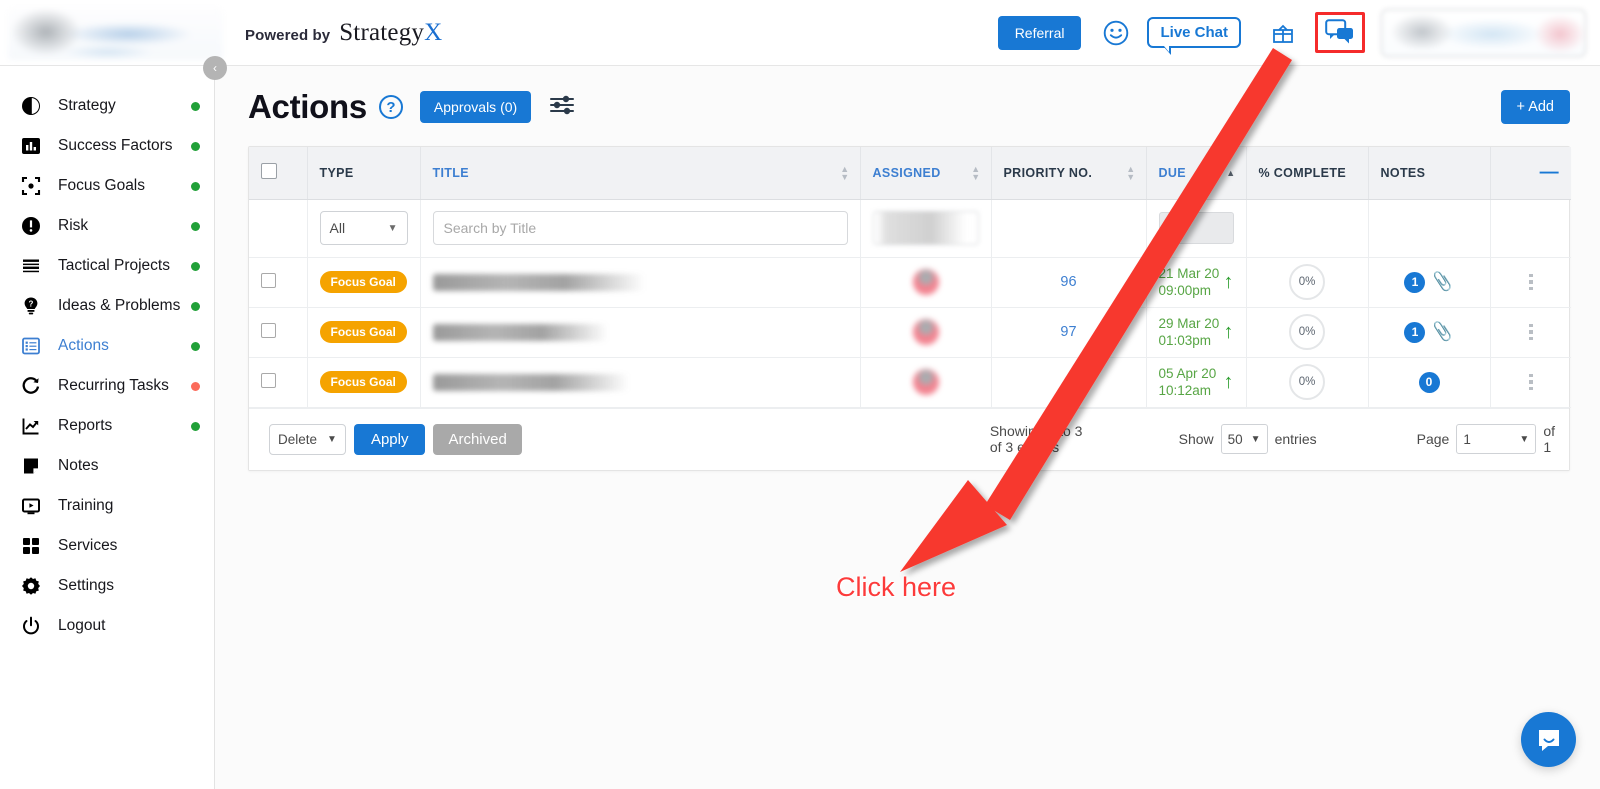 The width and height of the screenshot is (1600, 789). Describe the element at coordinates (363, 228) in the screenshot. I see `type-filter-select: All ▼` at that location.